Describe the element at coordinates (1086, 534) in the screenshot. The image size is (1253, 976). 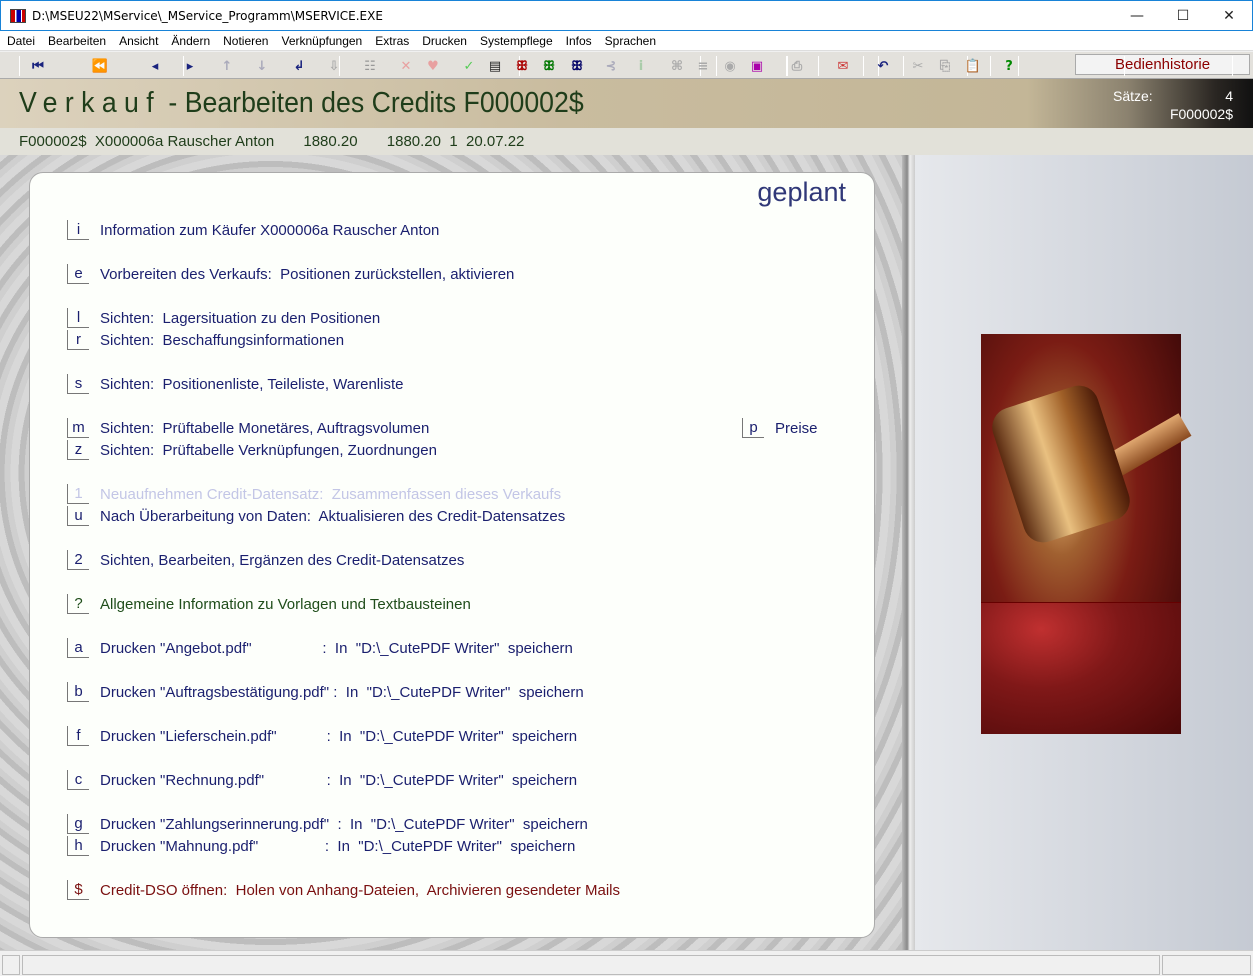
I see `gavel-image` at that location.